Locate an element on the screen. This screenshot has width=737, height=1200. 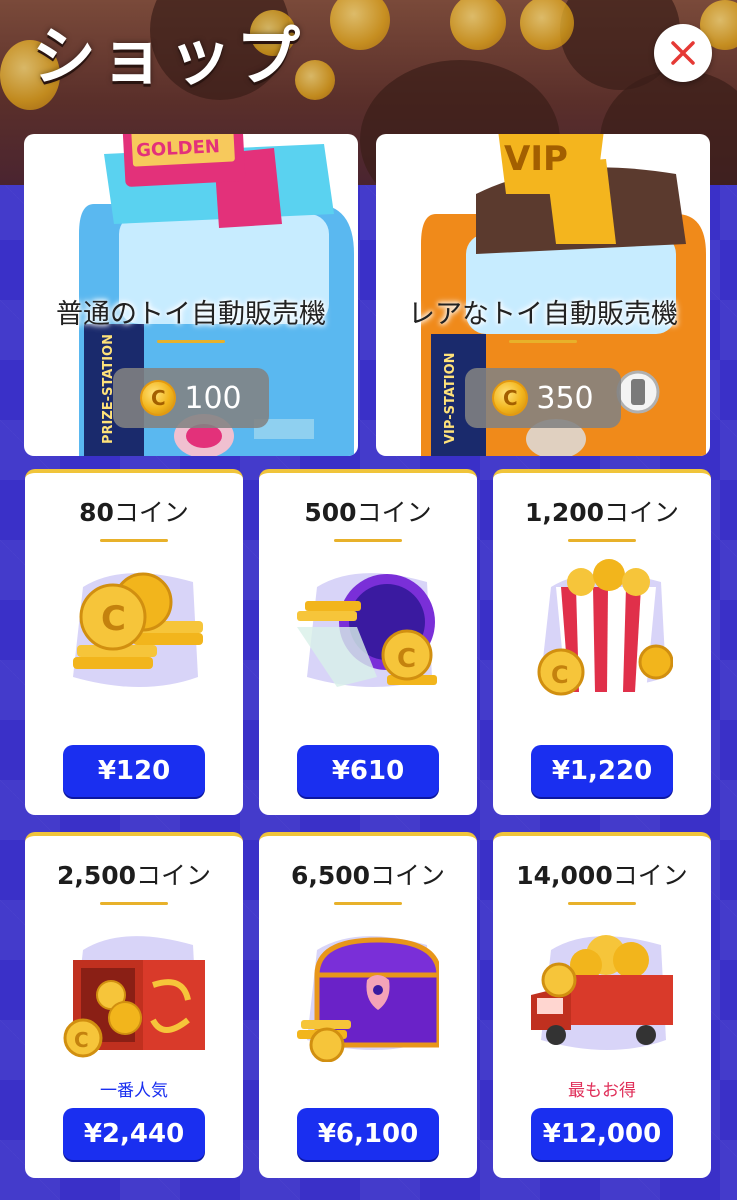
coin-pack-card: 2,500コイン C 一番人気 ¥2,440 is located at coordinates (134, 1005).